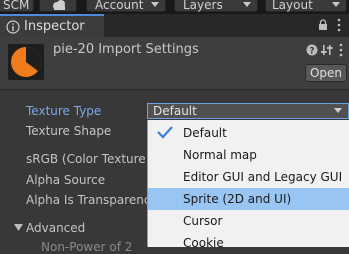 The image size is (349, 254). I want to click on checkmark-icon, so click(165, 132).